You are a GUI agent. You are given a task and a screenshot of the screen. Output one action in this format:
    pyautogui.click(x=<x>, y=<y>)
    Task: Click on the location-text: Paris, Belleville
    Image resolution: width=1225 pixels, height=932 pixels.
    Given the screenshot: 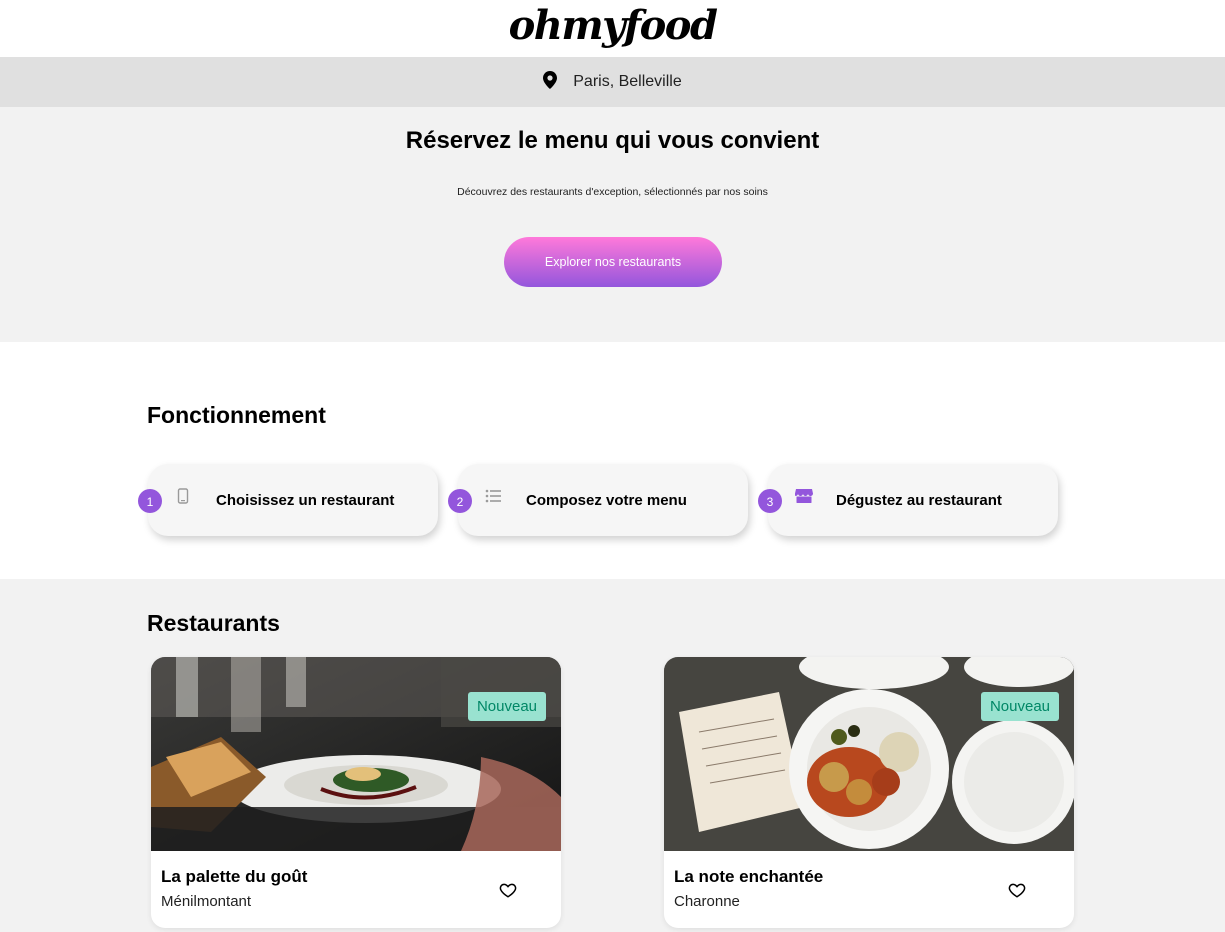 What is the action you would take?
    pyautogui.click(x=627, y=81)
    